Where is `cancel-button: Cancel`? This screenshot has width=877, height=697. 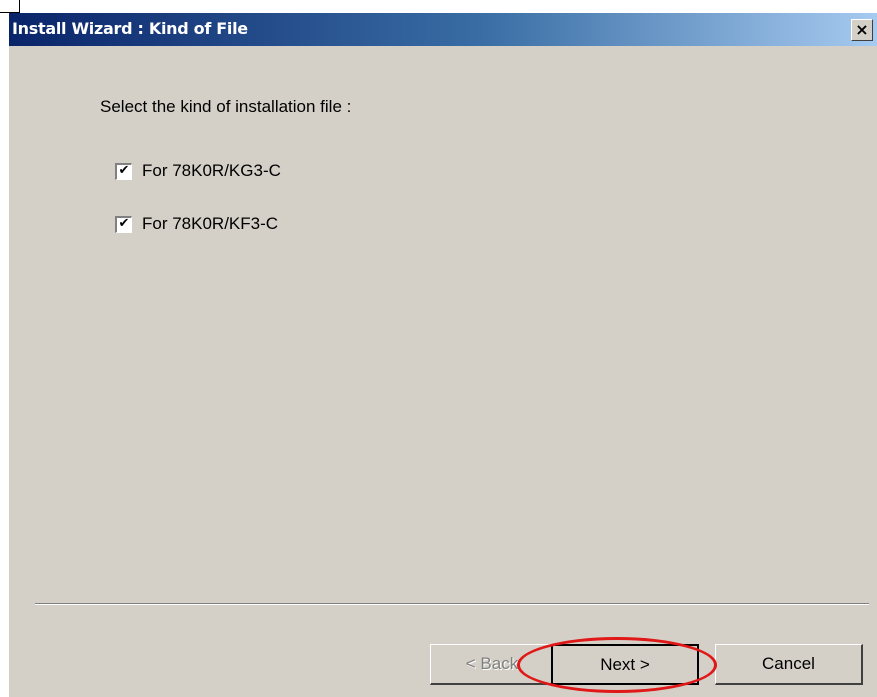 cancel-button: Cancel is located at coordinates (789, 664).